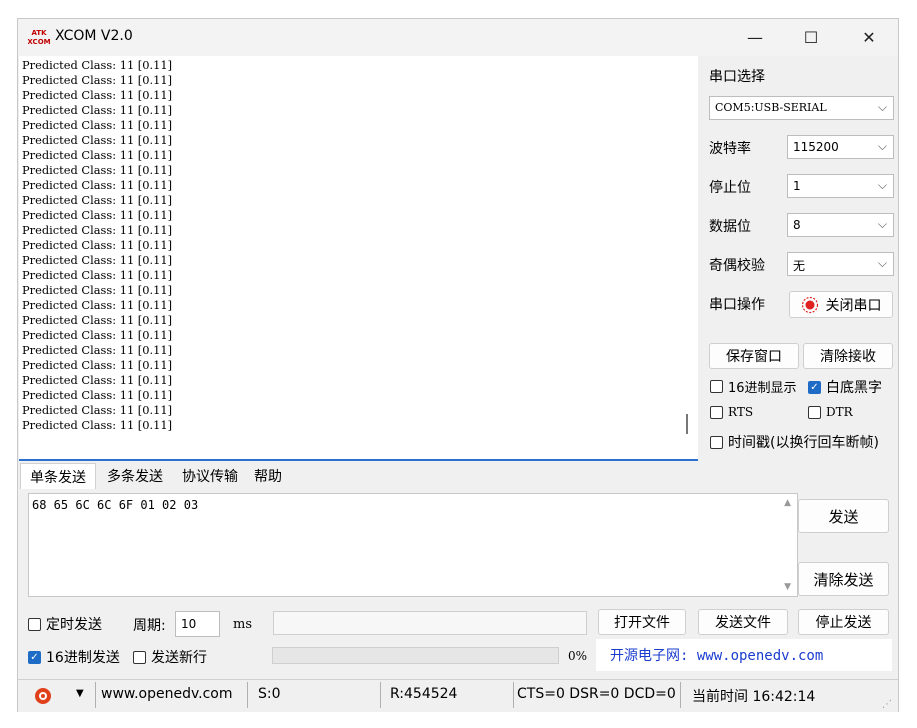  I want to click on timed-send-checkbox: 定时发送, so click(65, 624).